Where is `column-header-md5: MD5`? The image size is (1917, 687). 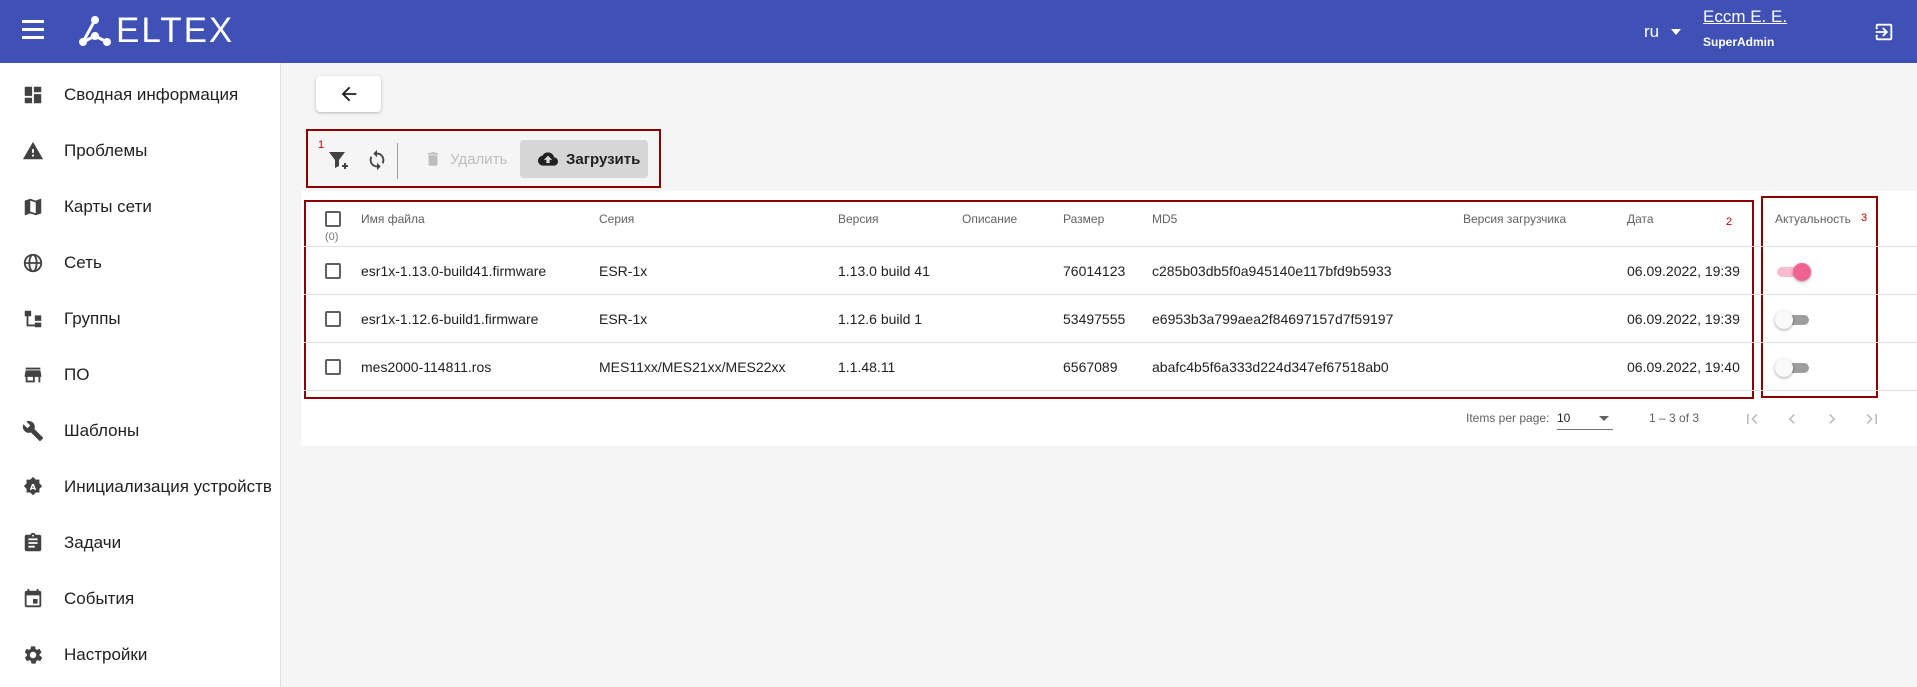 column-header-md5: MD5 is located at coordinates (1164, 219).